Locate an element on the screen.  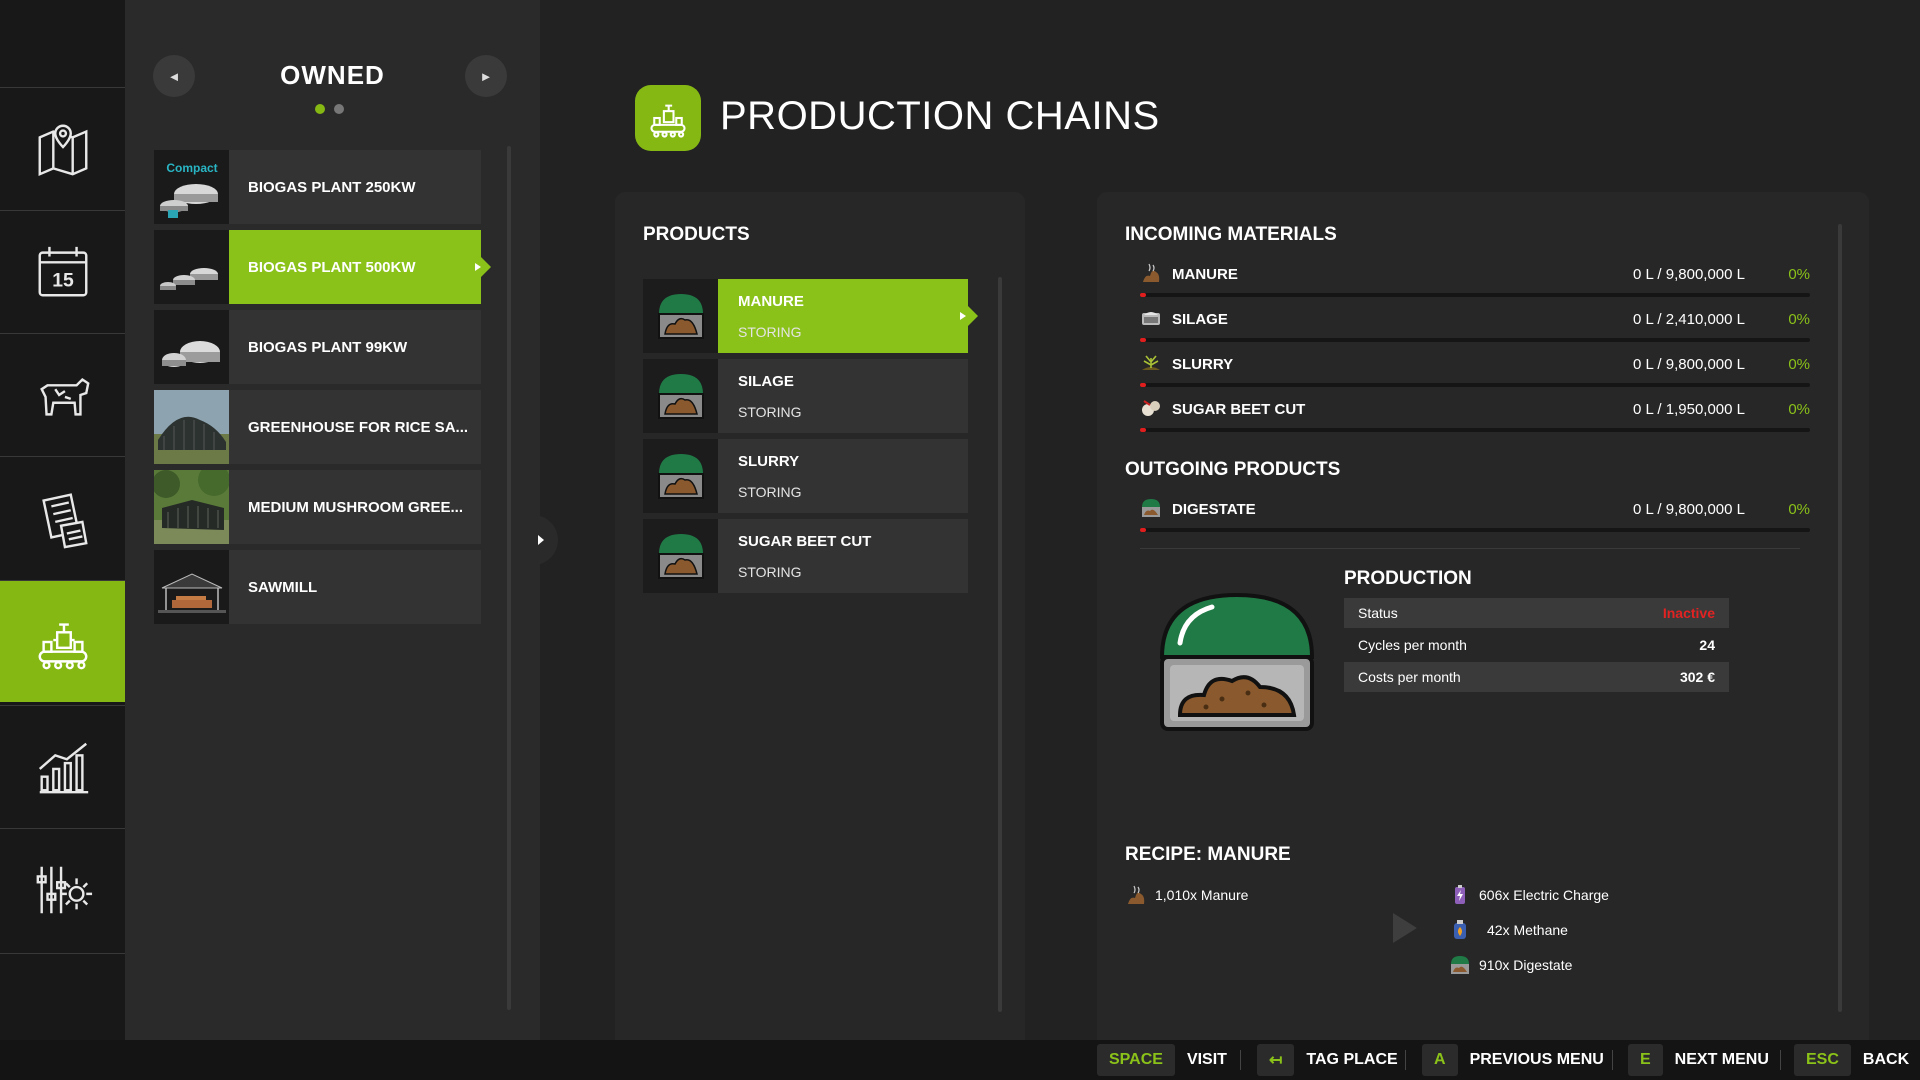
owned-next-button: ► is located at coordinates (486, 76).